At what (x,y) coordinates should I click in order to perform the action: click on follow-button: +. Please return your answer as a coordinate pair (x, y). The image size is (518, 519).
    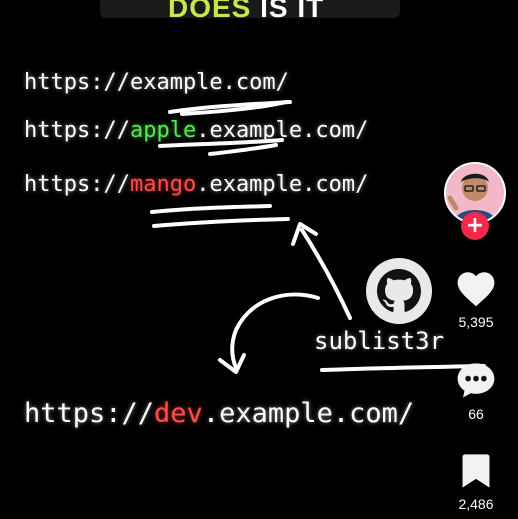
    Looking at the image, I should click on (475, 226).